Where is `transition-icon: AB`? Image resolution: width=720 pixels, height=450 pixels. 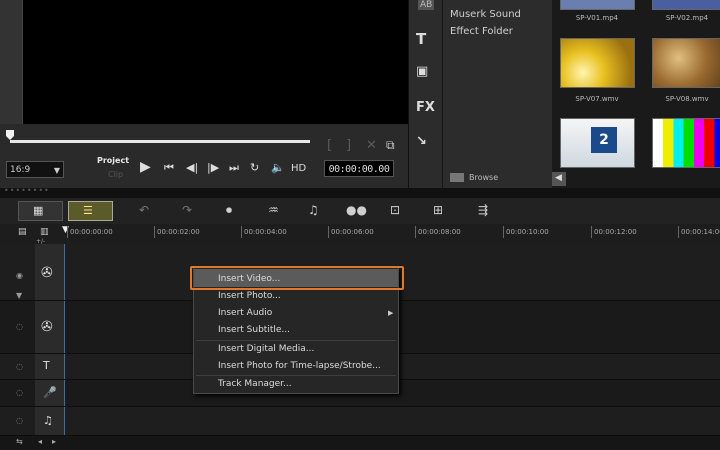
transition-icon: AB is located at coordinates (426, 5).